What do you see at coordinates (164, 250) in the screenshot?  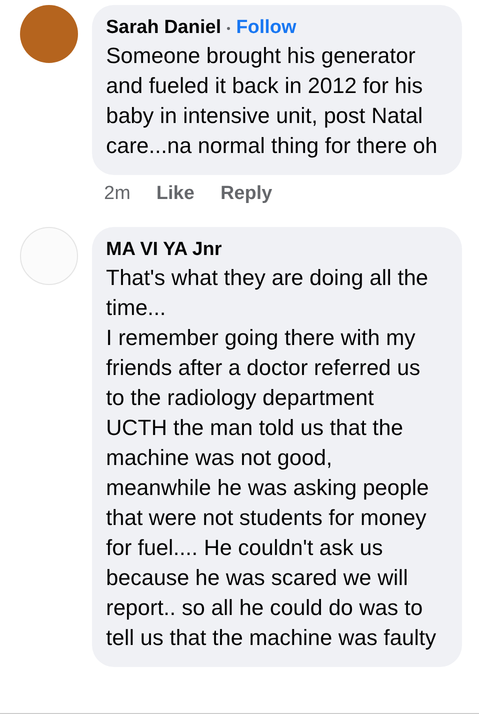 I see `author-name: MA VI YA Jnr` at bounding box center [164, 250].